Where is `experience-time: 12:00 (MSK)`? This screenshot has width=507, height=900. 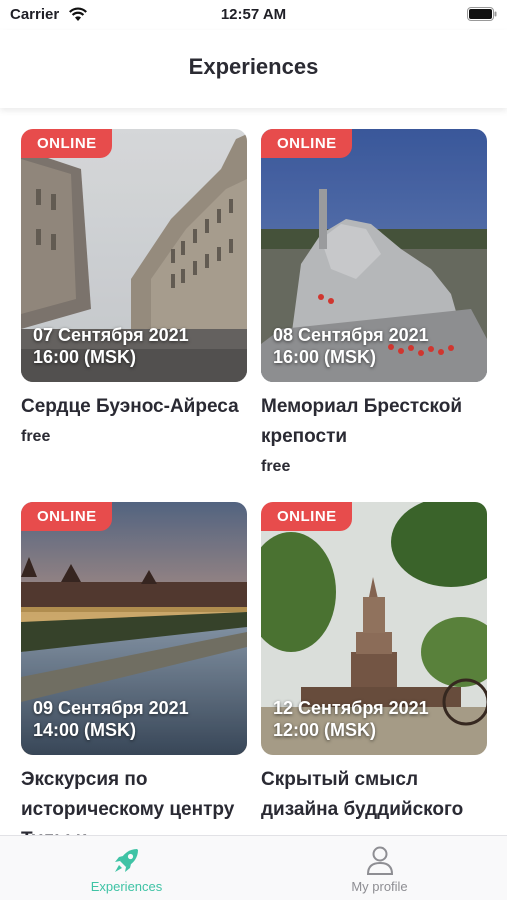 experience-time: 12:00 (MSK) is located at coordinates (325, 730).